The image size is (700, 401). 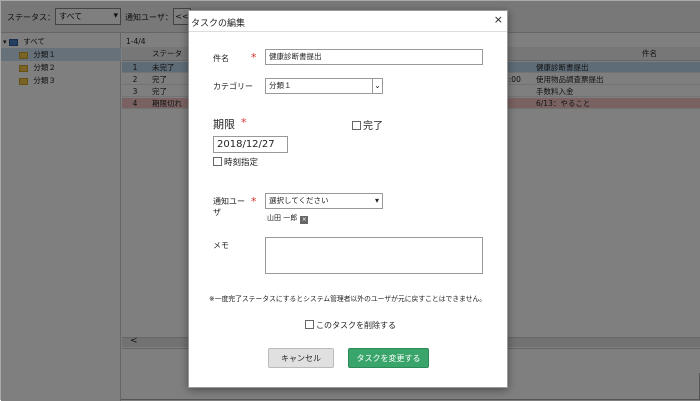 What do you see at coordinates (388, 358) in the screenshot?
I see `update-task-button: タスクを変更する` at bounding box center [388, 358].